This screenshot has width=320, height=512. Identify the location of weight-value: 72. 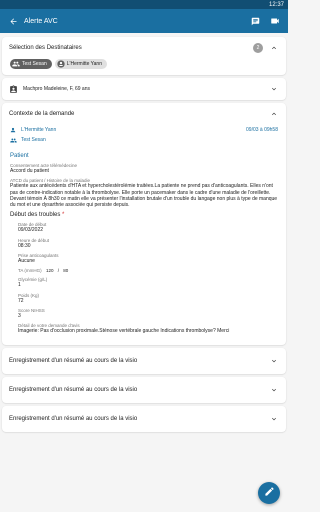
(21, 300).